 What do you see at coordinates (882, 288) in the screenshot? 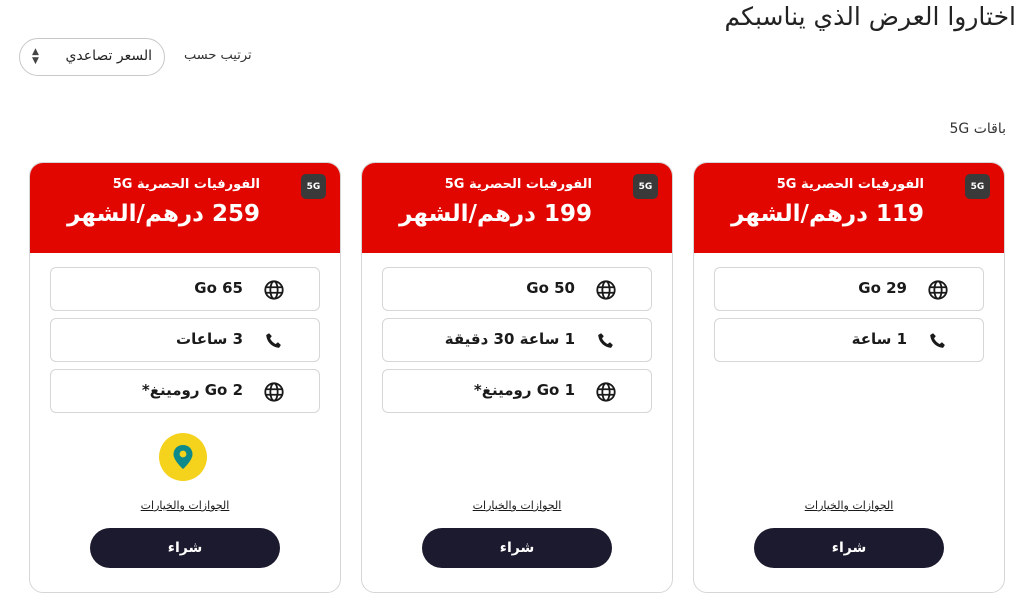
I see `feature-text: 29 Go` at bounding box center [882, 288].